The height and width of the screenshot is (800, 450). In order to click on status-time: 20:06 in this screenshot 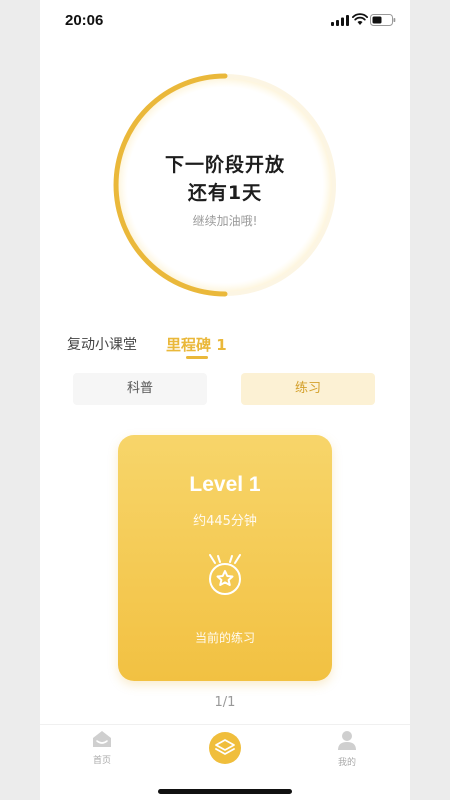, I will do `click(84, 20)`.